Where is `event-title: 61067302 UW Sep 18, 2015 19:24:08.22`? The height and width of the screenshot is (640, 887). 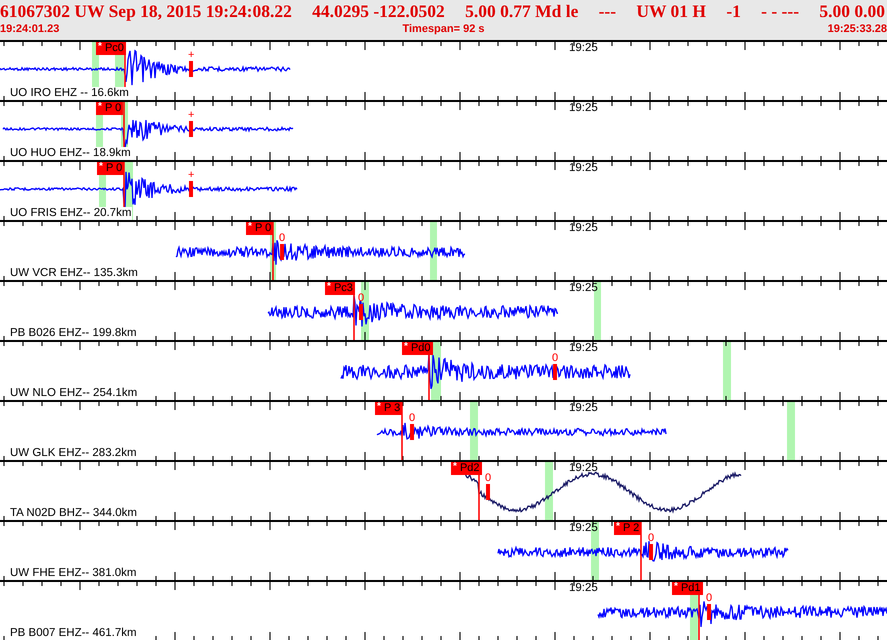
event-title: 61067302 UW Sep 18, 2015 19:24:08.22 is located at coordinates (146, 11).